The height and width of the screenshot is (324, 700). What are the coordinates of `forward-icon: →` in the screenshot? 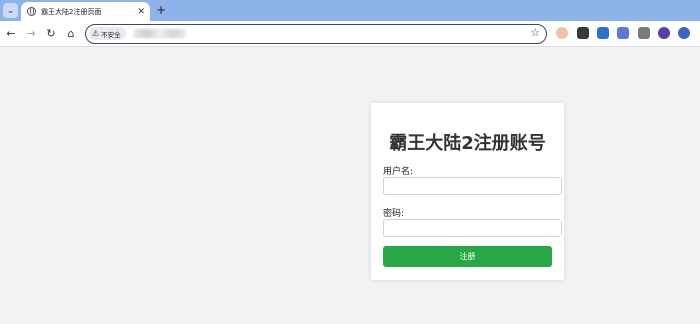 It's located at (31, 34).